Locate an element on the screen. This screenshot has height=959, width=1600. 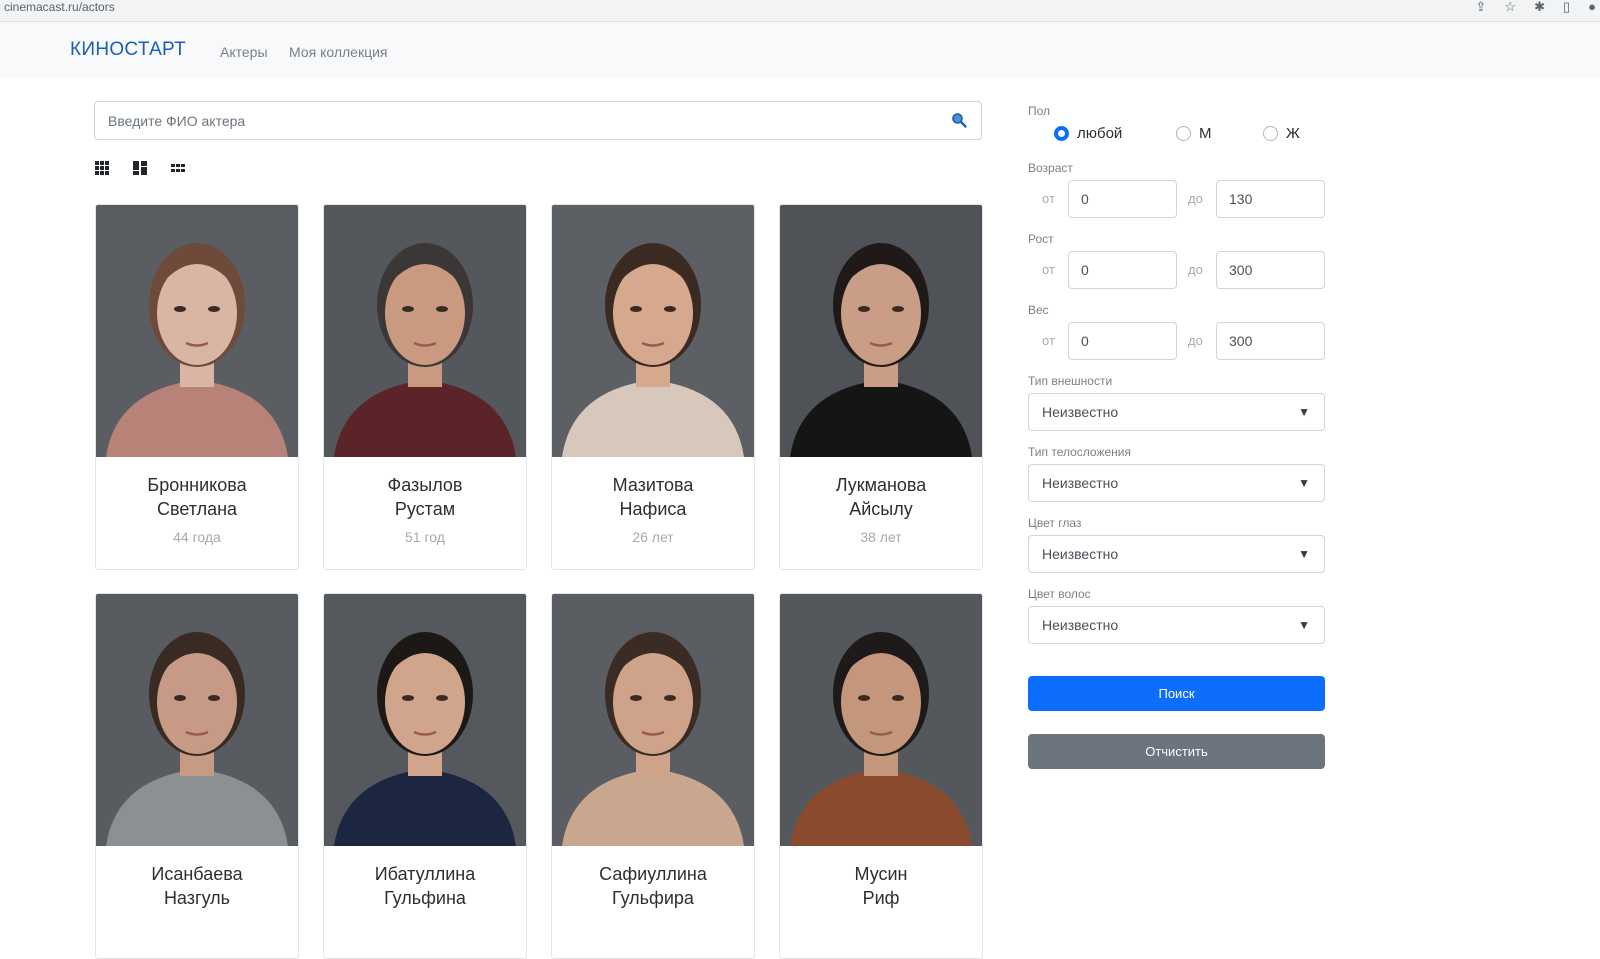
profile-icon: ● is located at coordinates (1592, 7).